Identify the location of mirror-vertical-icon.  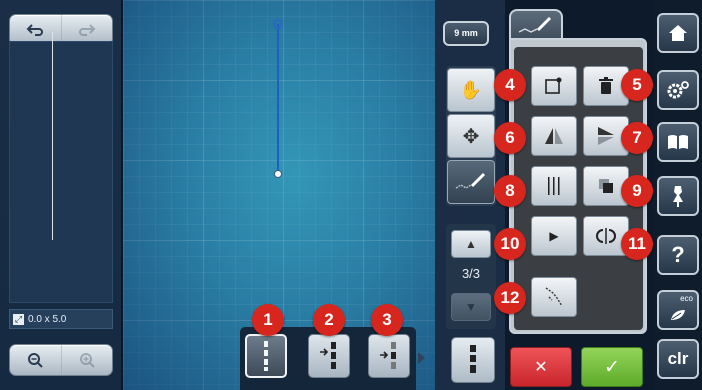
(606, 136).